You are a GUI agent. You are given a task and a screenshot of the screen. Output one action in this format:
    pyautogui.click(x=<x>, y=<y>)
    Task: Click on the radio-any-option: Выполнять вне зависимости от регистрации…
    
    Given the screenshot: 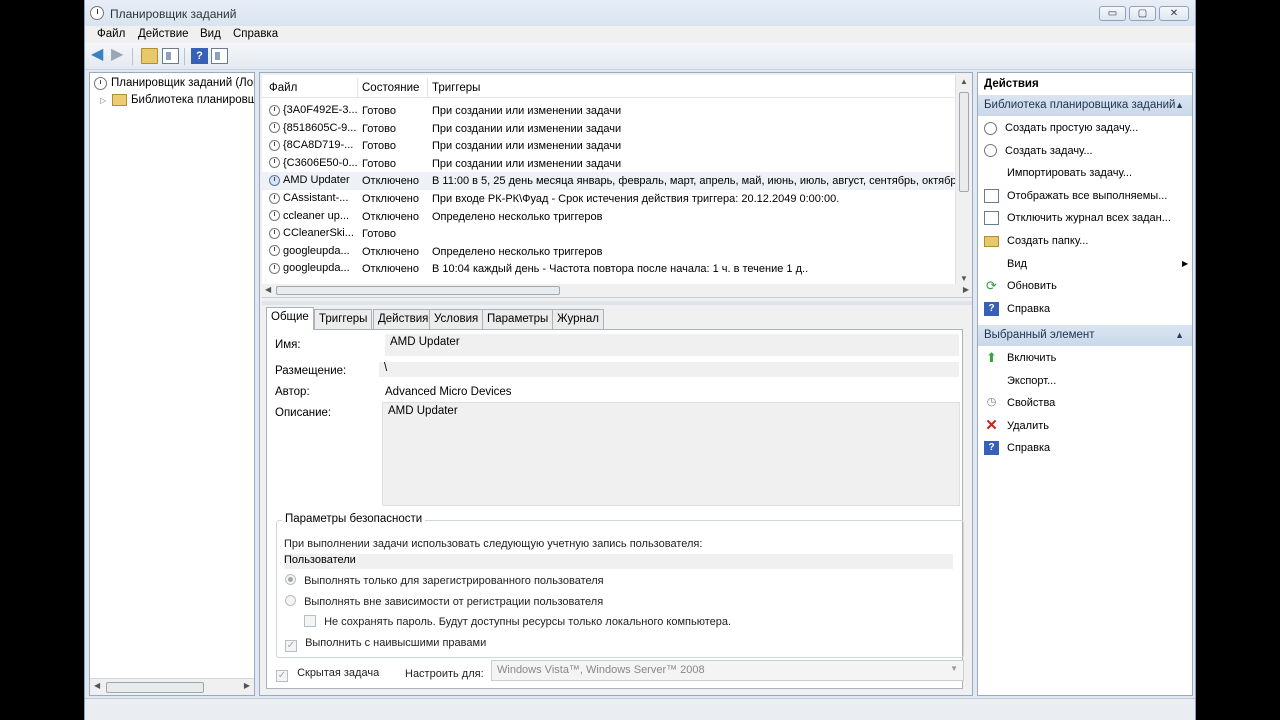 What is the action you would take?
    pyautogui.click(x=444, y=601)
    